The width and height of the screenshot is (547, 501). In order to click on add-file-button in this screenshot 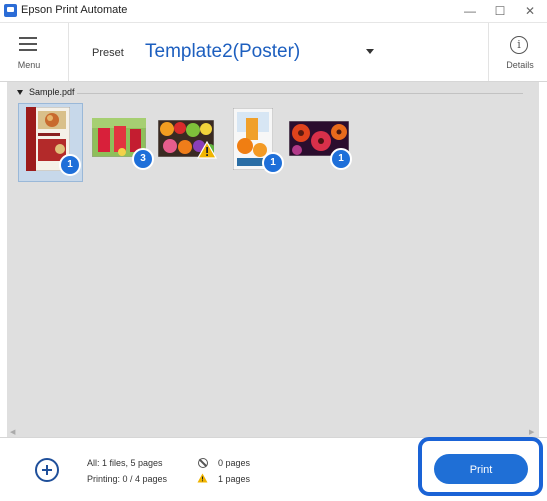, I will do `click(47, 470)`.